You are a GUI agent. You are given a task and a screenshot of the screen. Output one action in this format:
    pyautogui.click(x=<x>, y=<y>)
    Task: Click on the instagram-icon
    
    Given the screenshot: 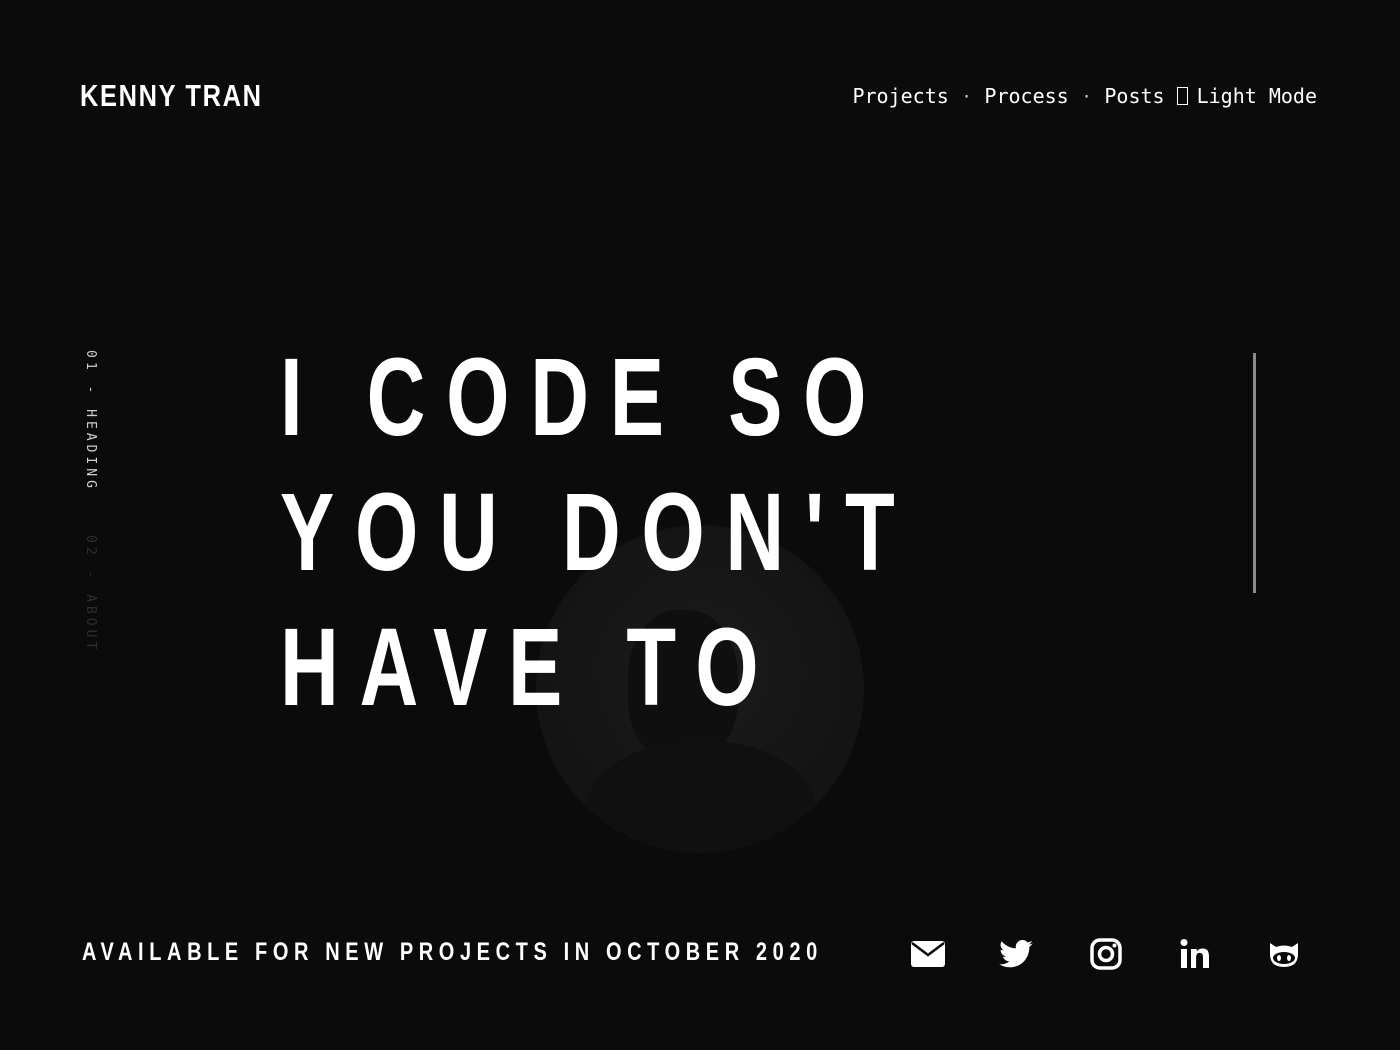 What is the action you would take?
    pyautogui.click(x=1106, y=954)
    